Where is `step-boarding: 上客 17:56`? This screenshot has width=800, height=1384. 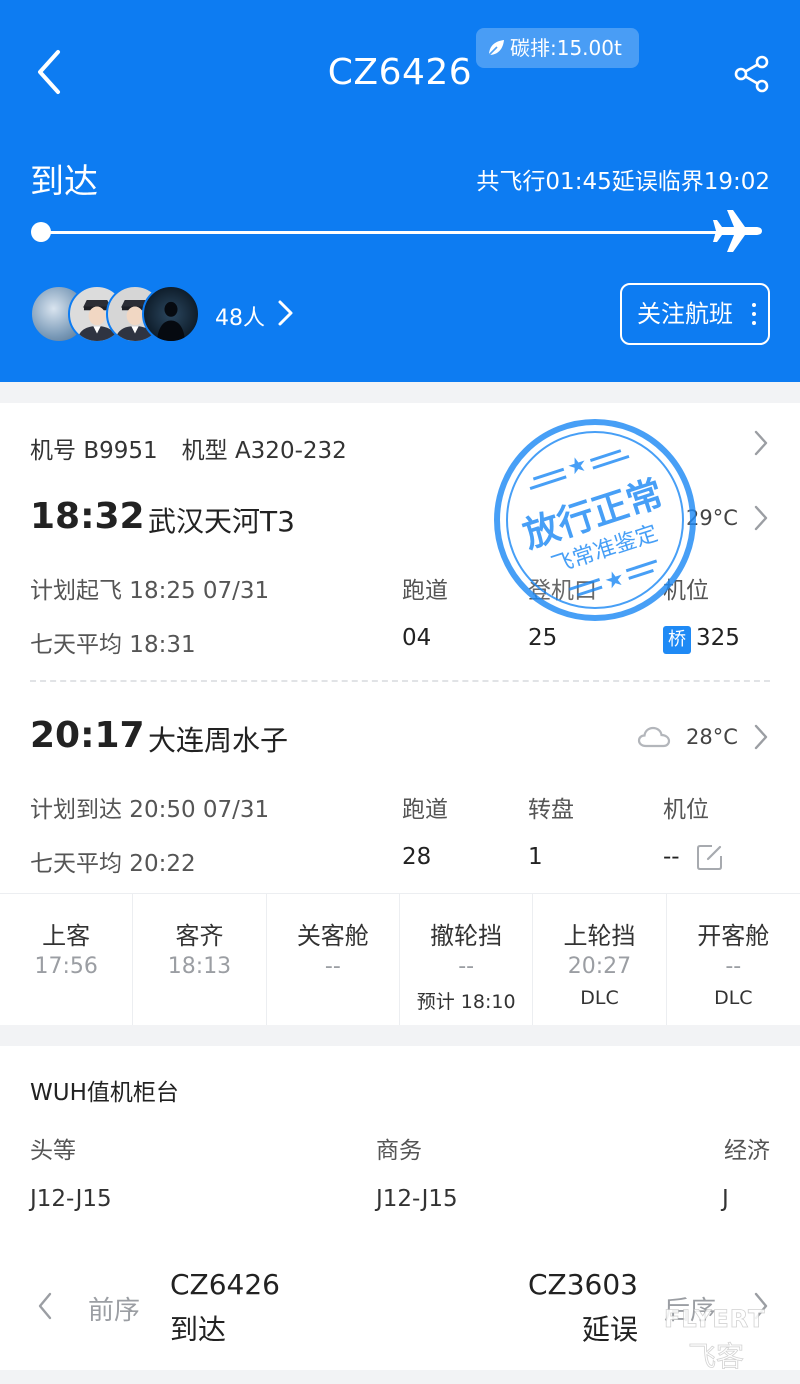
step-boarding: 上客 17:56 is located at coordinates (67, 959).